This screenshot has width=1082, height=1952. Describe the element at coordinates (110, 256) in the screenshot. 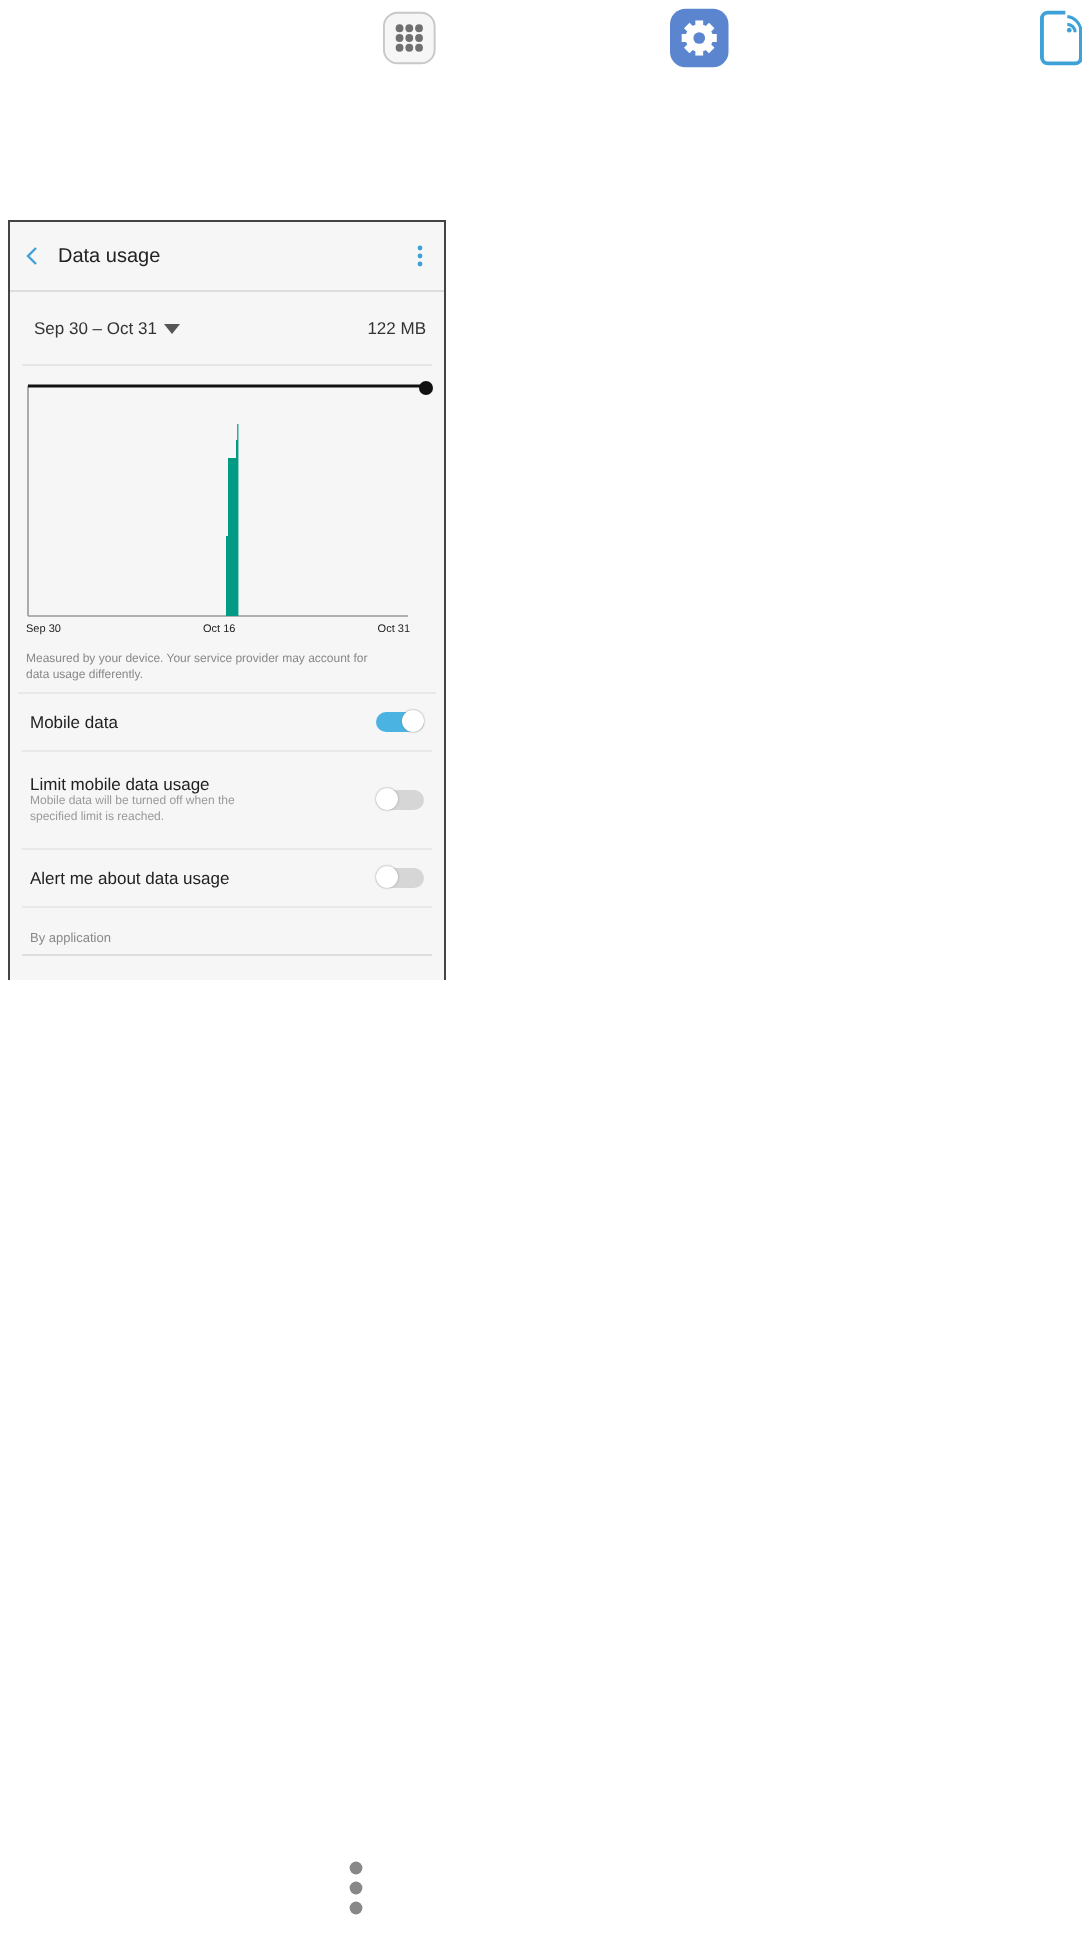

I see `screen-title: Data usage` at that location.